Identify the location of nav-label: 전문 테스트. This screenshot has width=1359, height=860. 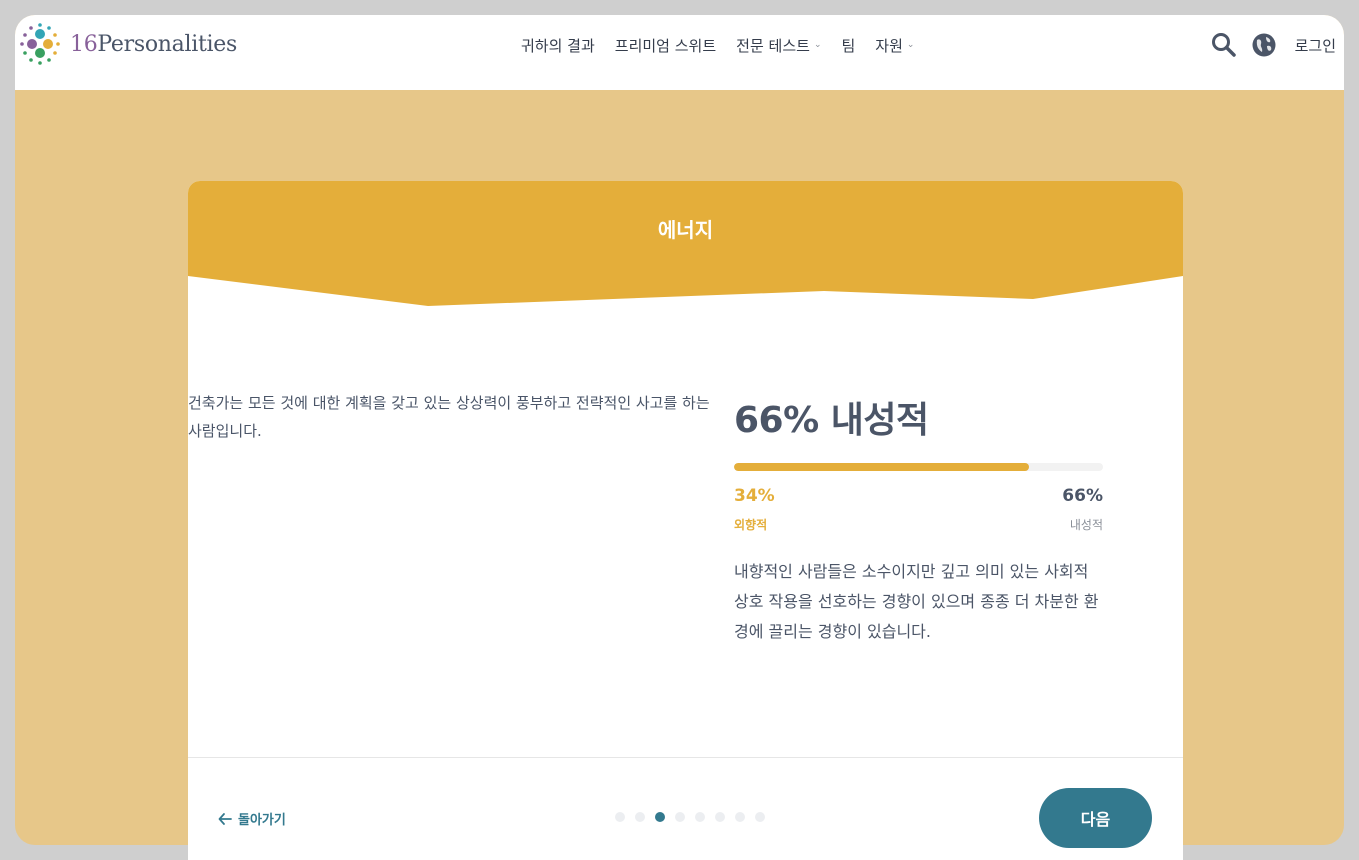
(773, 45).